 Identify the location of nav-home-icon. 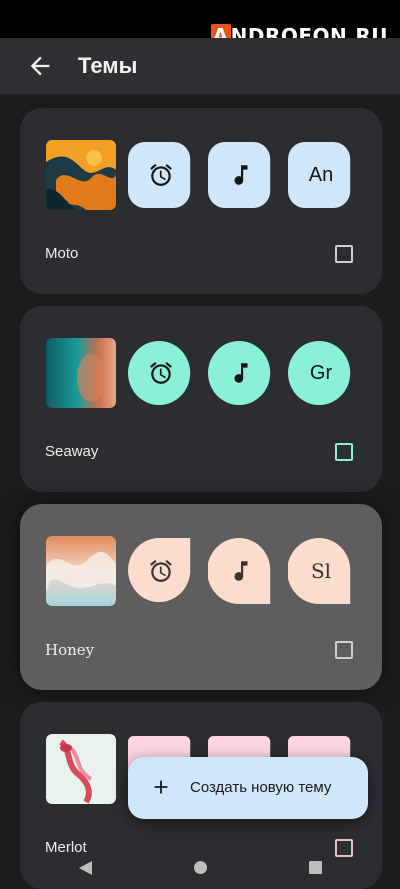
(200, 867).